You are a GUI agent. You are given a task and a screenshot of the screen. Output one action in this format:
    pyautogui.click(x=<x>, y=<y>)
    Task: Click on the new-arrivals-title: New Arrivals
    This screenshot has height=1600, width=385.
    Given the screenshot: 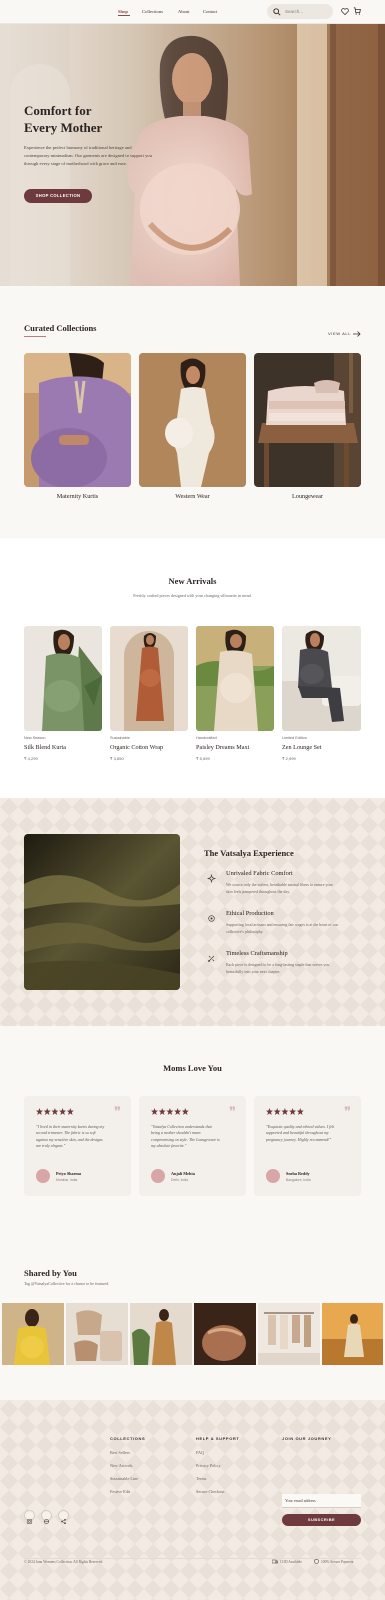 What is the action you would take?
    pyautogui.click(x=192, y=581)
    